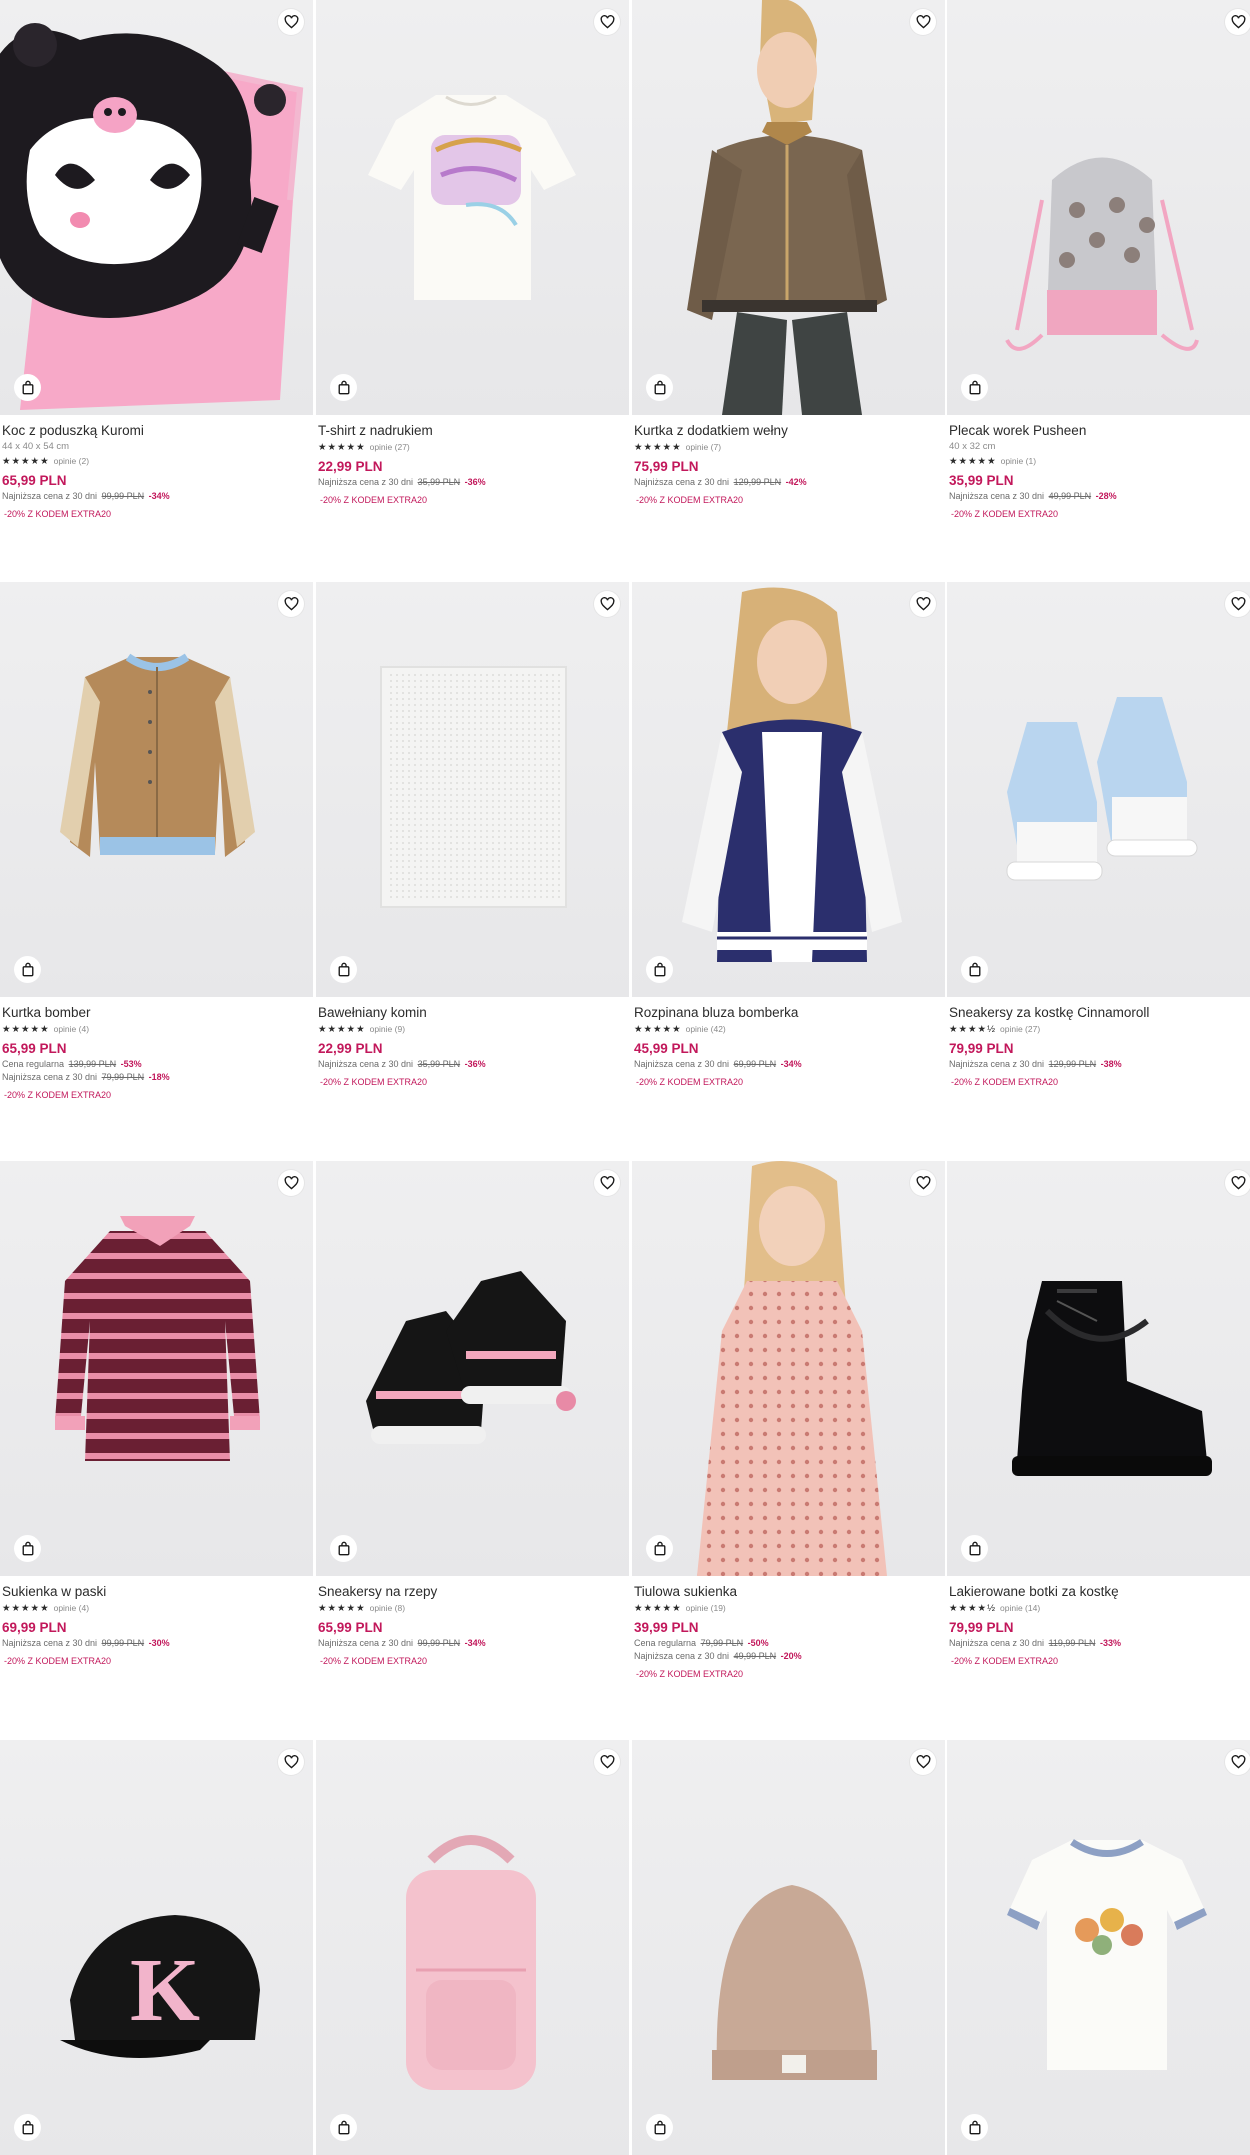 This screenshot has width=1250, height=2155. Describe the element at coordinates (374, 1661) in the screenshot. I see `promo-code-label: -20% Z KODEM EXTRA20` at that location.